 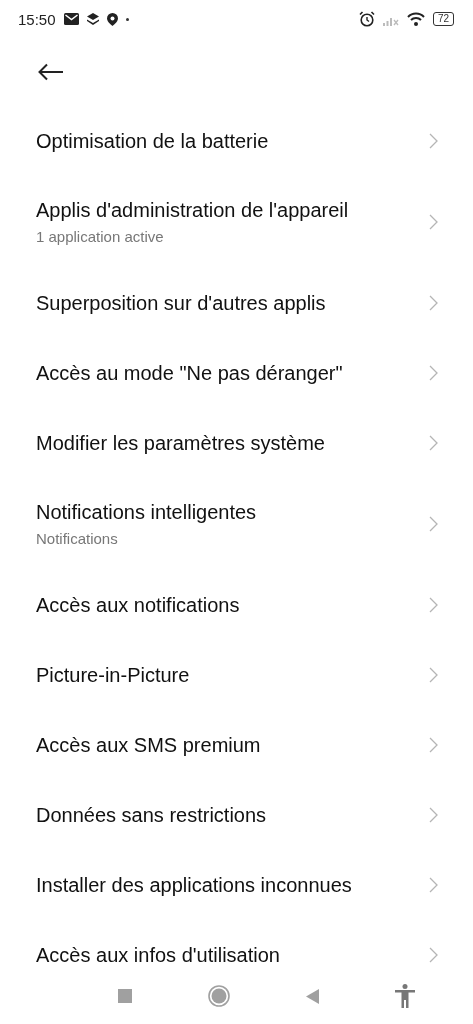 What do you see at coordinates (37, 19) in the screenshot?
I see `status-time: 15:50` at bounding box center [37, 19].